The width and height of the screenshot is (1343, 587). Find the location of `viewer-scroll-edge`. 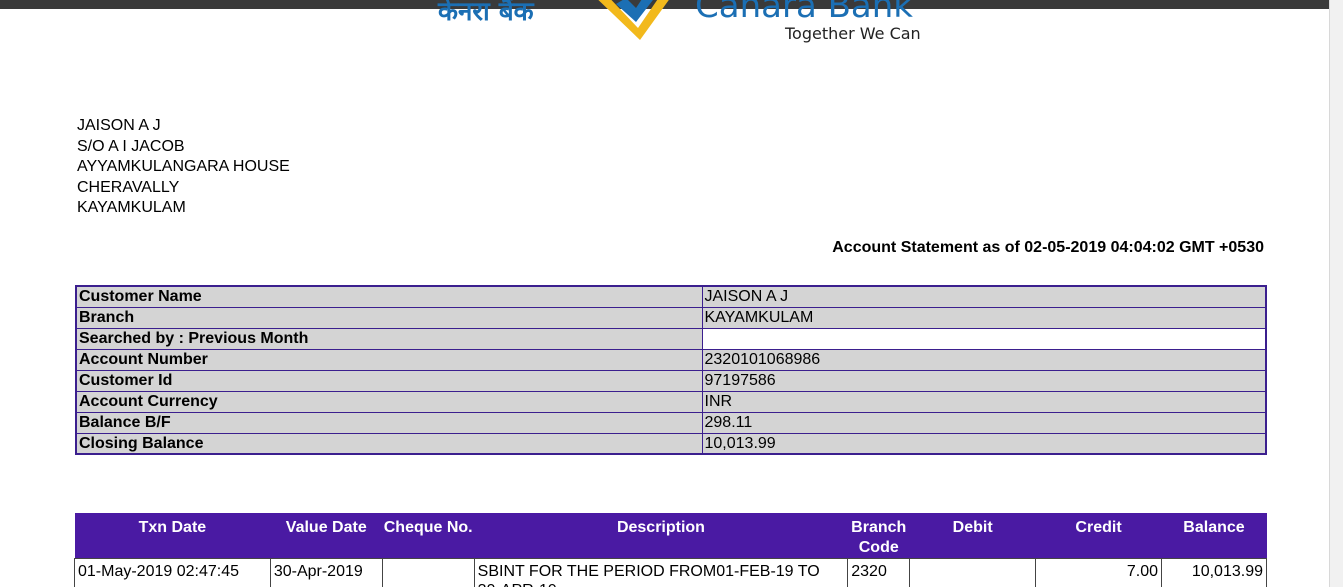

viewer-scroll-edge is located at coordinates (1336, 293).